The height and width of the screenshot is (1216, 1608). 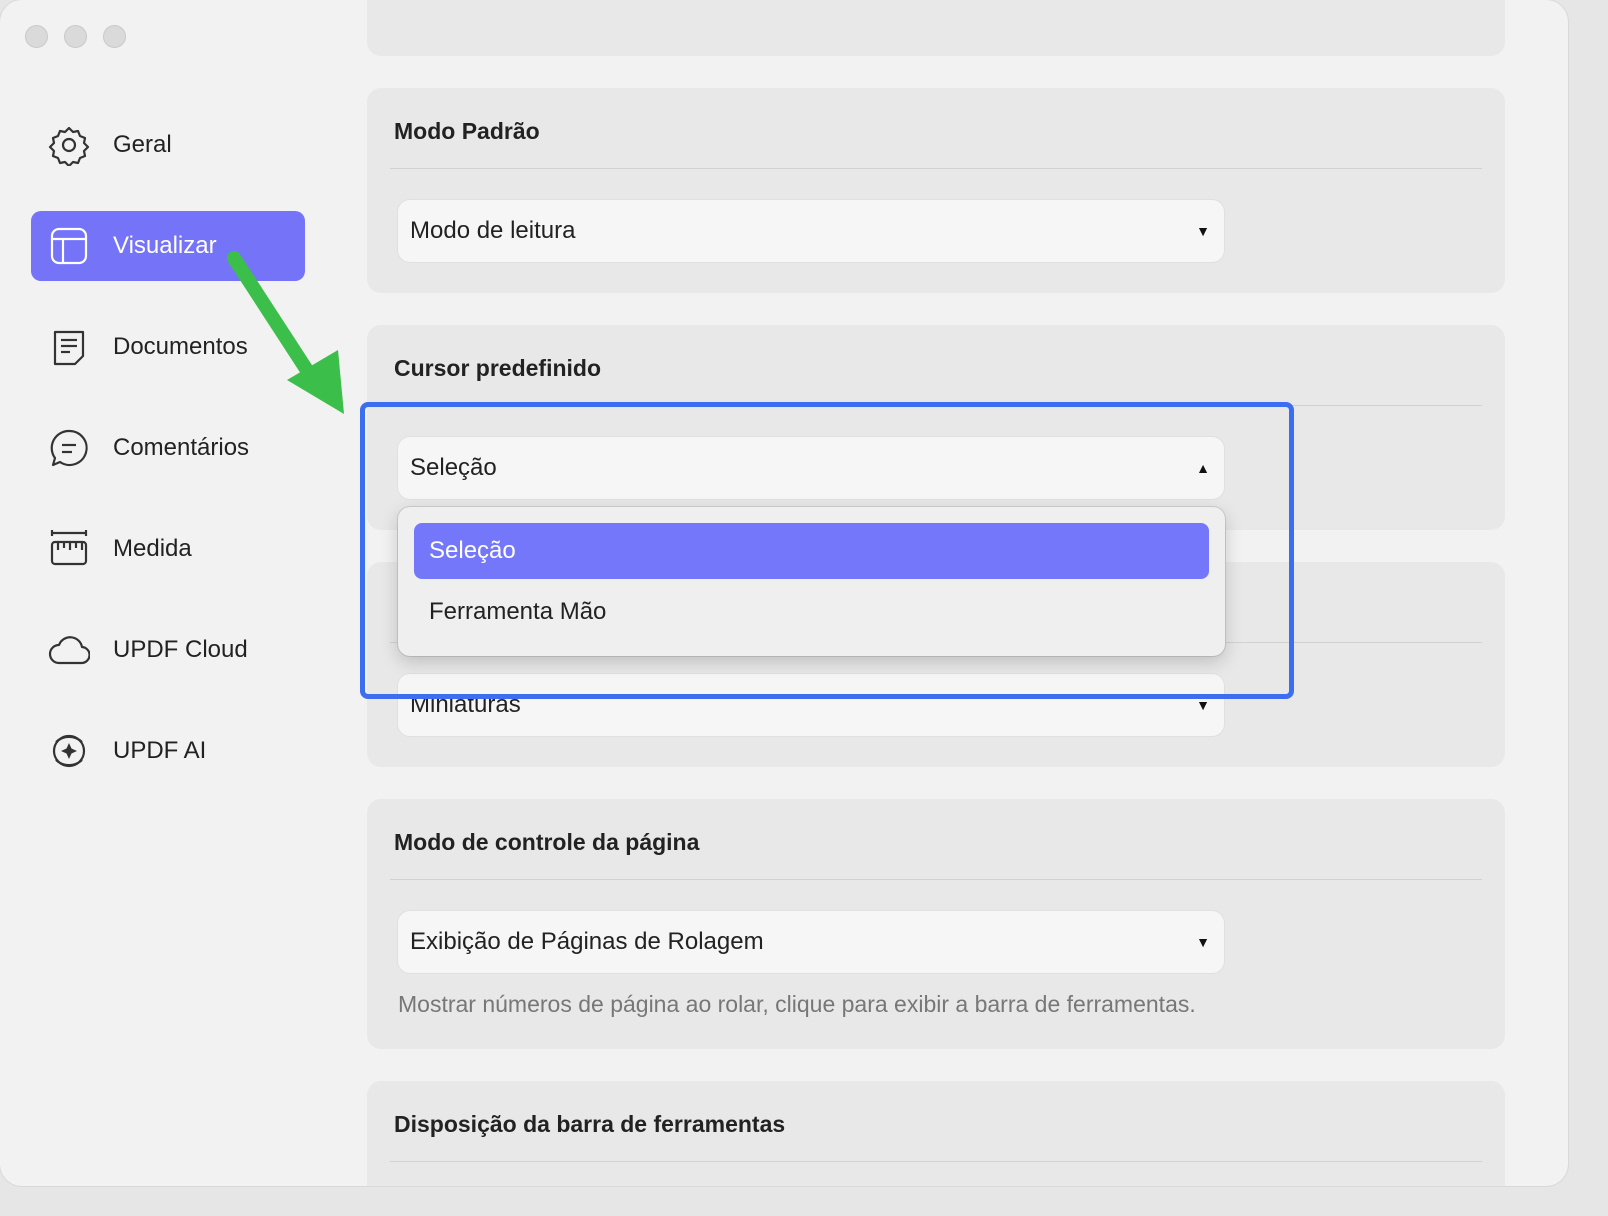 I want to click on section-title: Cursor predefinido, so click(x=498, y=368).